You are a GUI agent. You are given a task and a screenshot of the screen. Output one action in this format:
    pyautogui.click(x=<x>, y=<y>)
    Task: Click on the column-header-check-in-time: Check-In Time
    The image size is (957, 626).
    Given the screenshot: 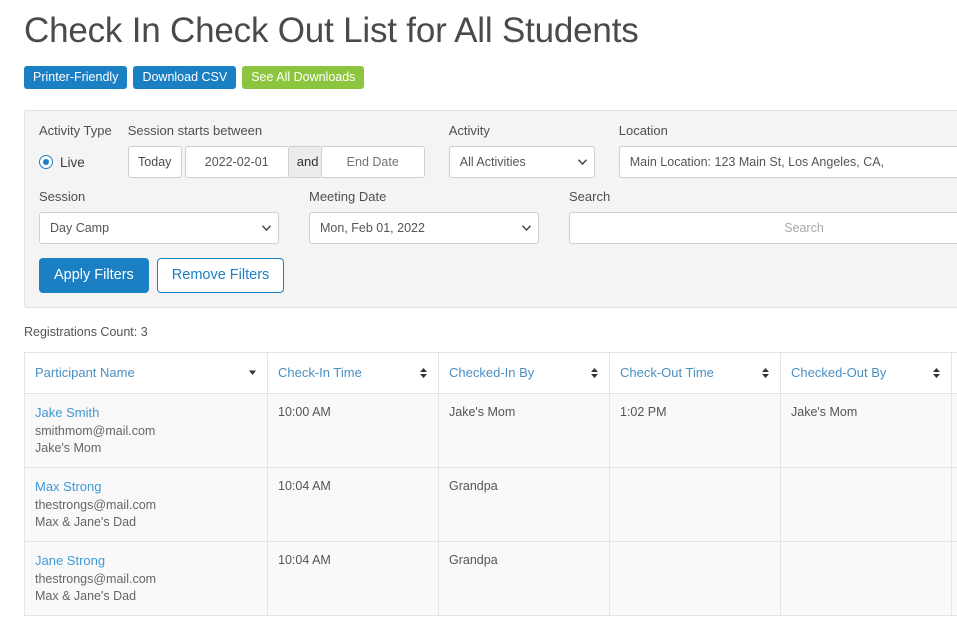 What is the action you would take?
    pyautogui.click(x=353, y=373)
    